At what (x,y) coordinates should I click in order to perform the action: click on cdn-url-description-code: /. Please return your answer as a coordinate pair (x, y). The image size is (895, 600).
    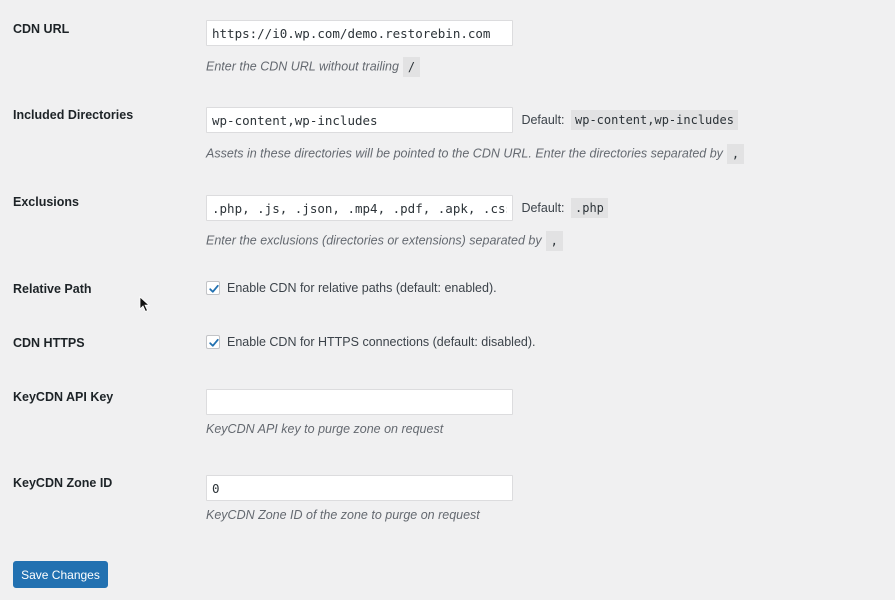
    Looking at the image, I should click on (411, 67).